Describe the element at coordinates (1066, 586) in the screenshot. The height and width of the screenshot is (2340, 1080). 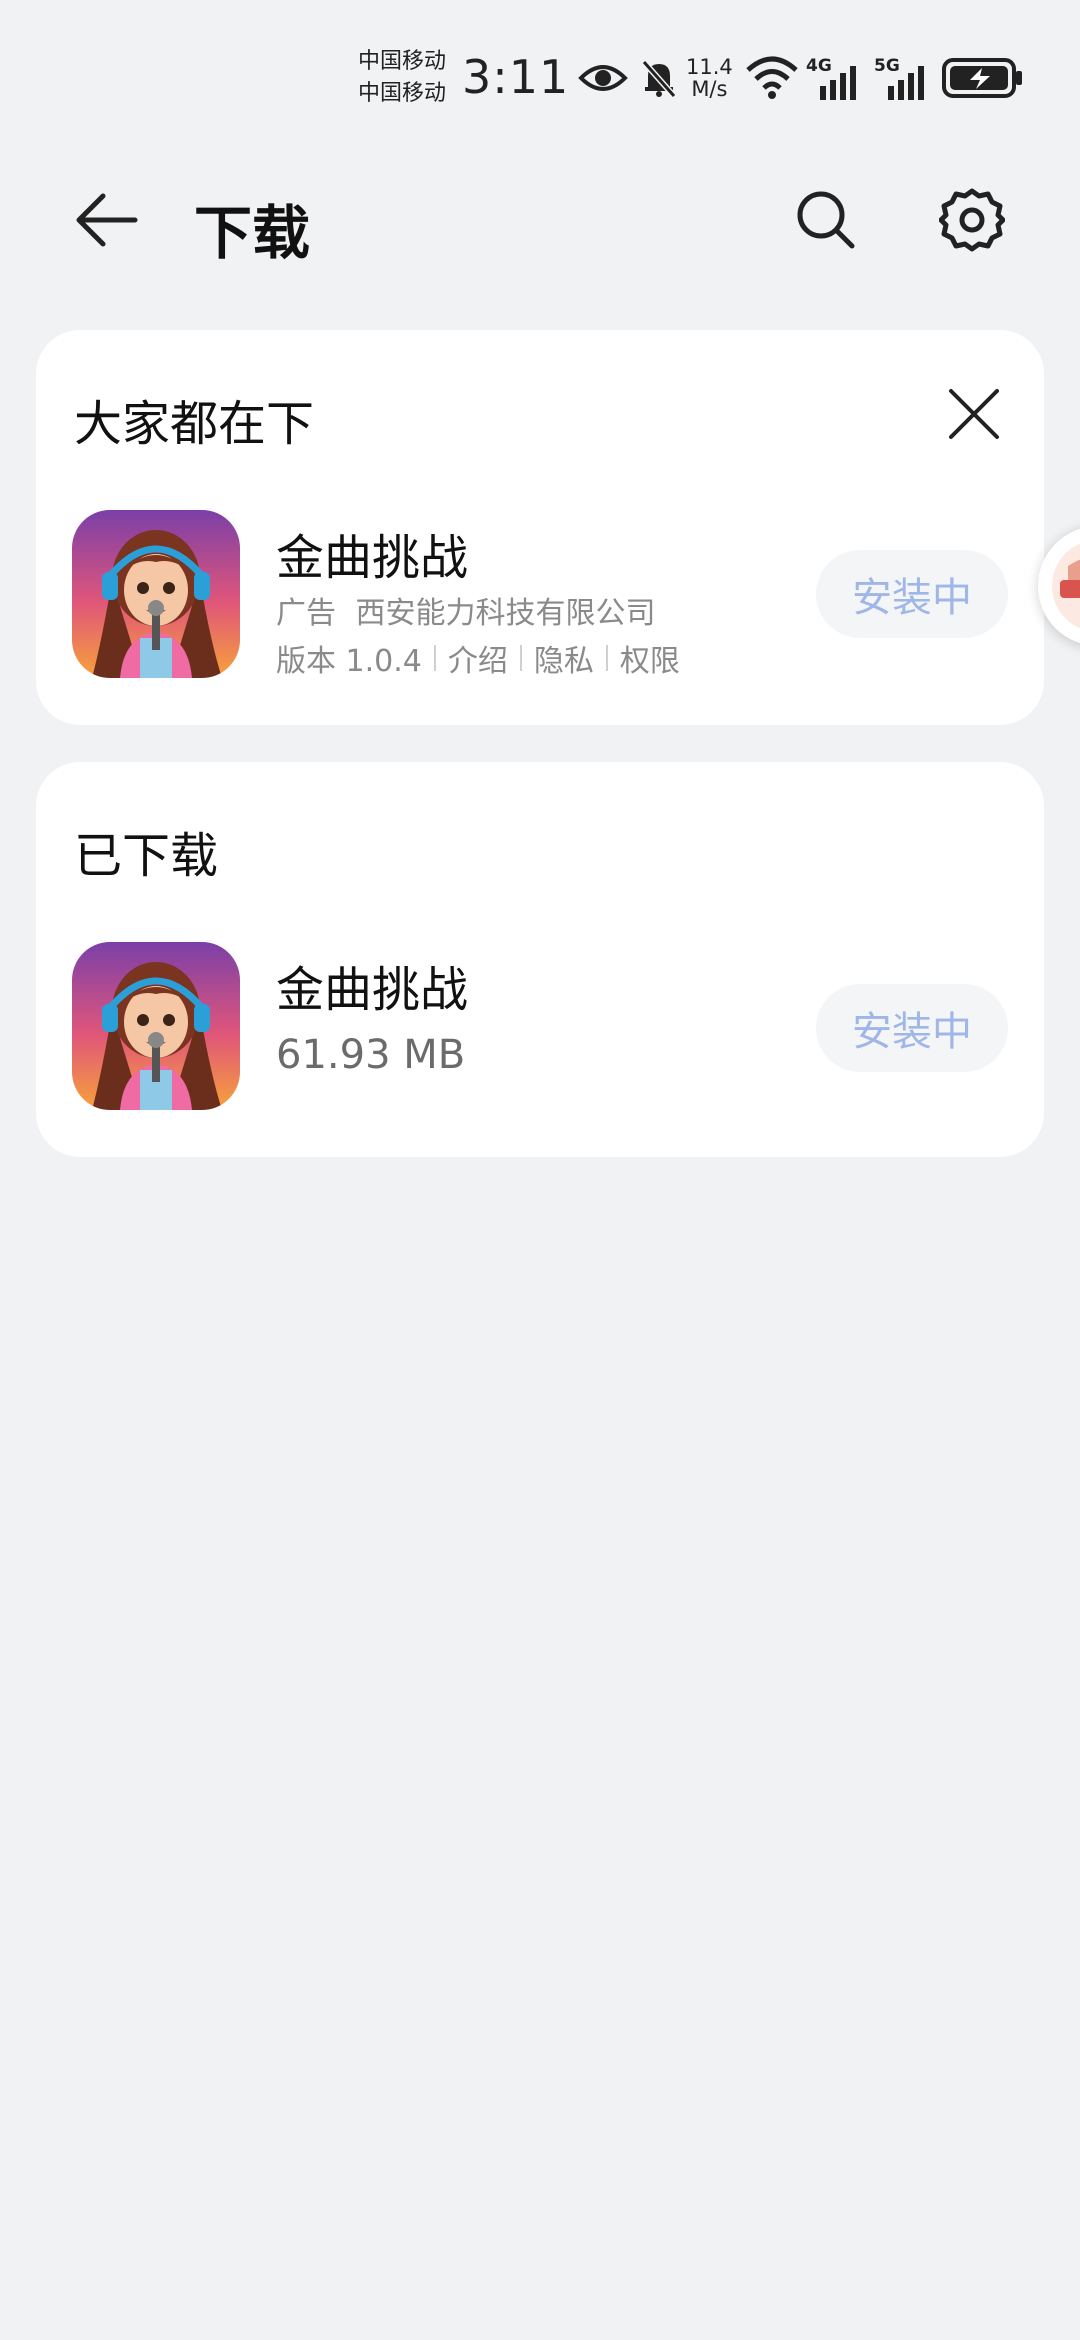
I see `assistant-avatar-icon` at that location.